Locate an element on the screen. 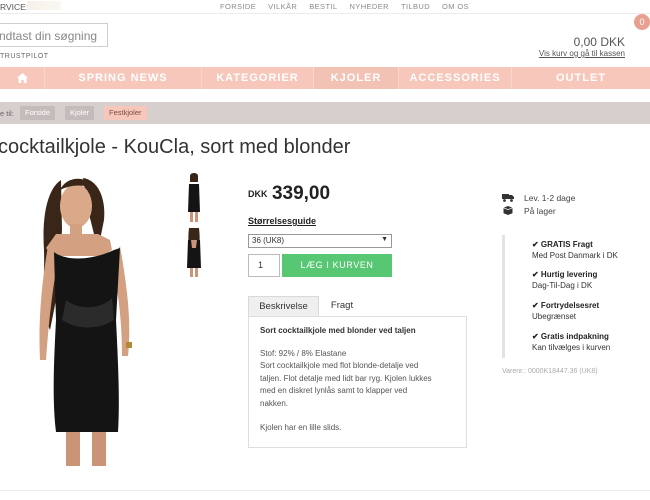  price-currency: DKK is located at coordinates (258, 194).